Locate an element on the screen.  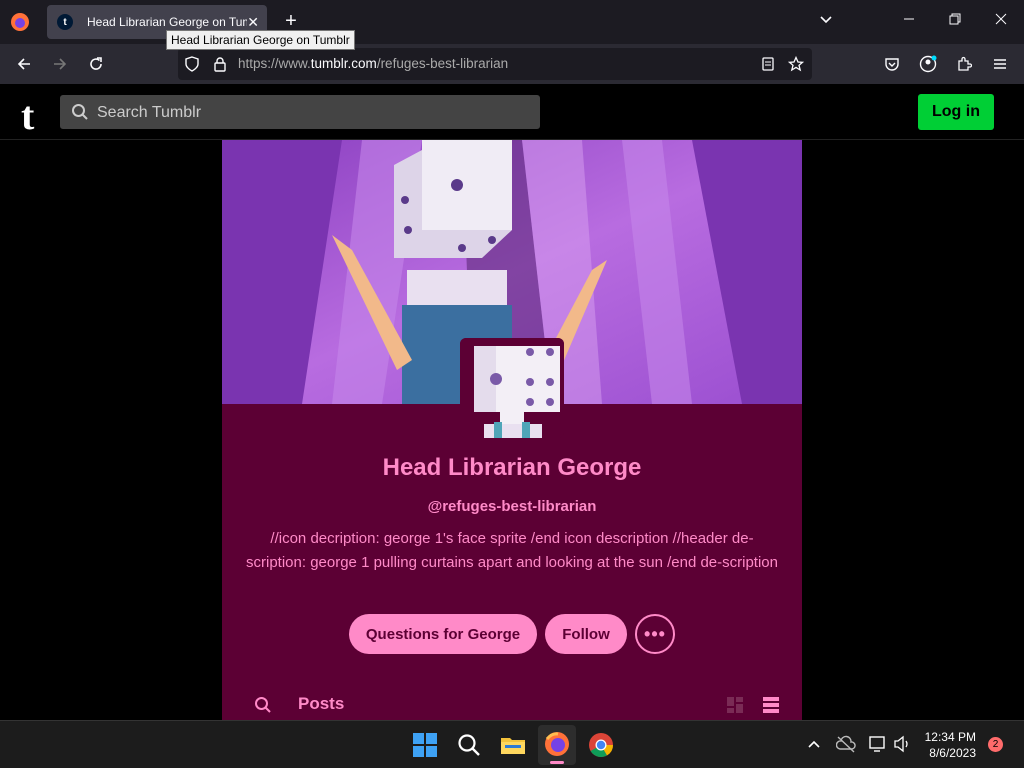
notification-badge: 2 is located at coordinates (995, 744).